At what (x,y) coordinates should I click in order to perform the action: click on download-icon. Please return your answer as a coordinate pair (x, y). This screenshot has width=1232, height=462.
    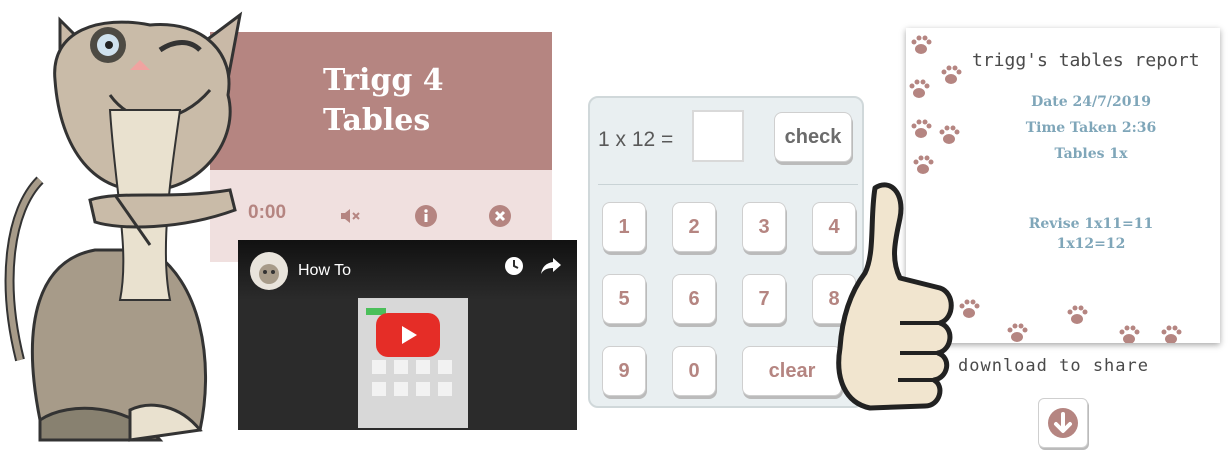
    Looking at the image, I should click on (1063, 423).